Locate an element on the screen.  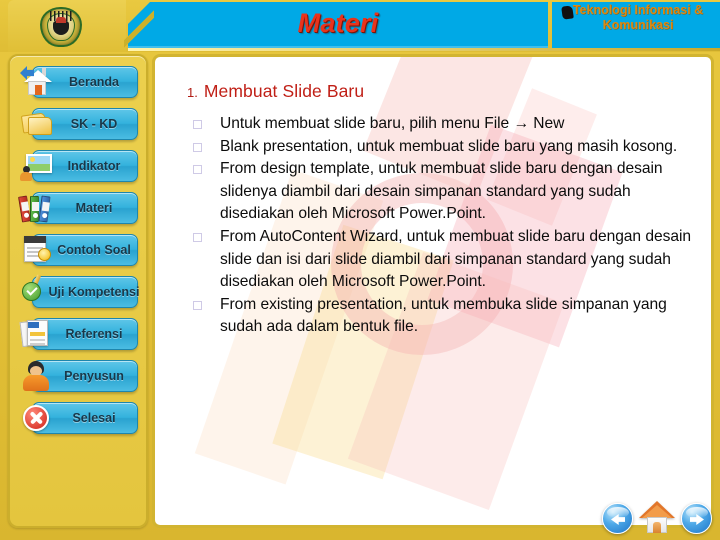
sidebar-item-sk-kd: SK - KD is located at coordinates (78, 124).